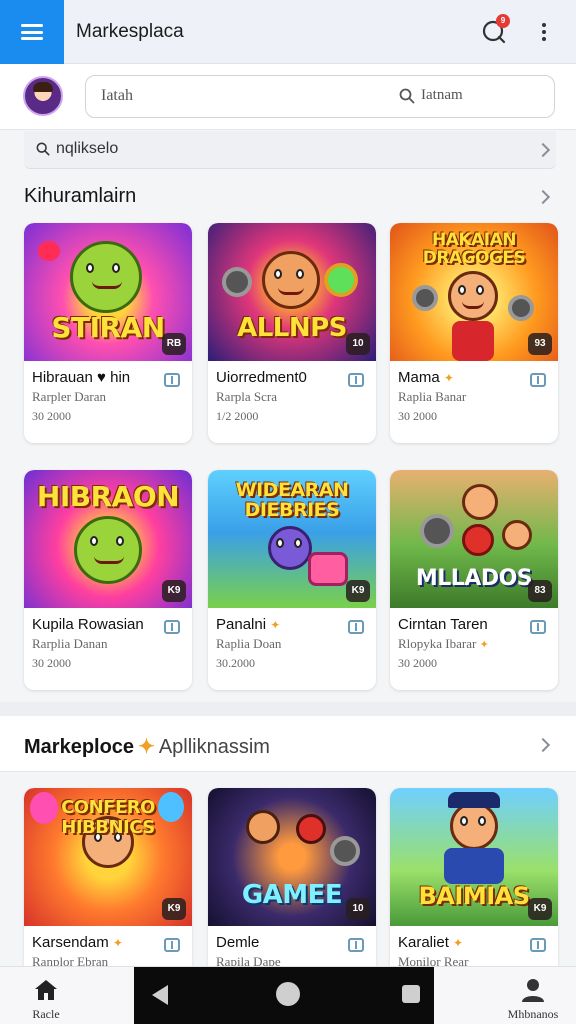 The width and height of the screenshot is (576, 1024). What do you see at coordinates (540, 591) in the screenshot?
I see `app-rating-badge: 83` at bounding box center [540, 591].